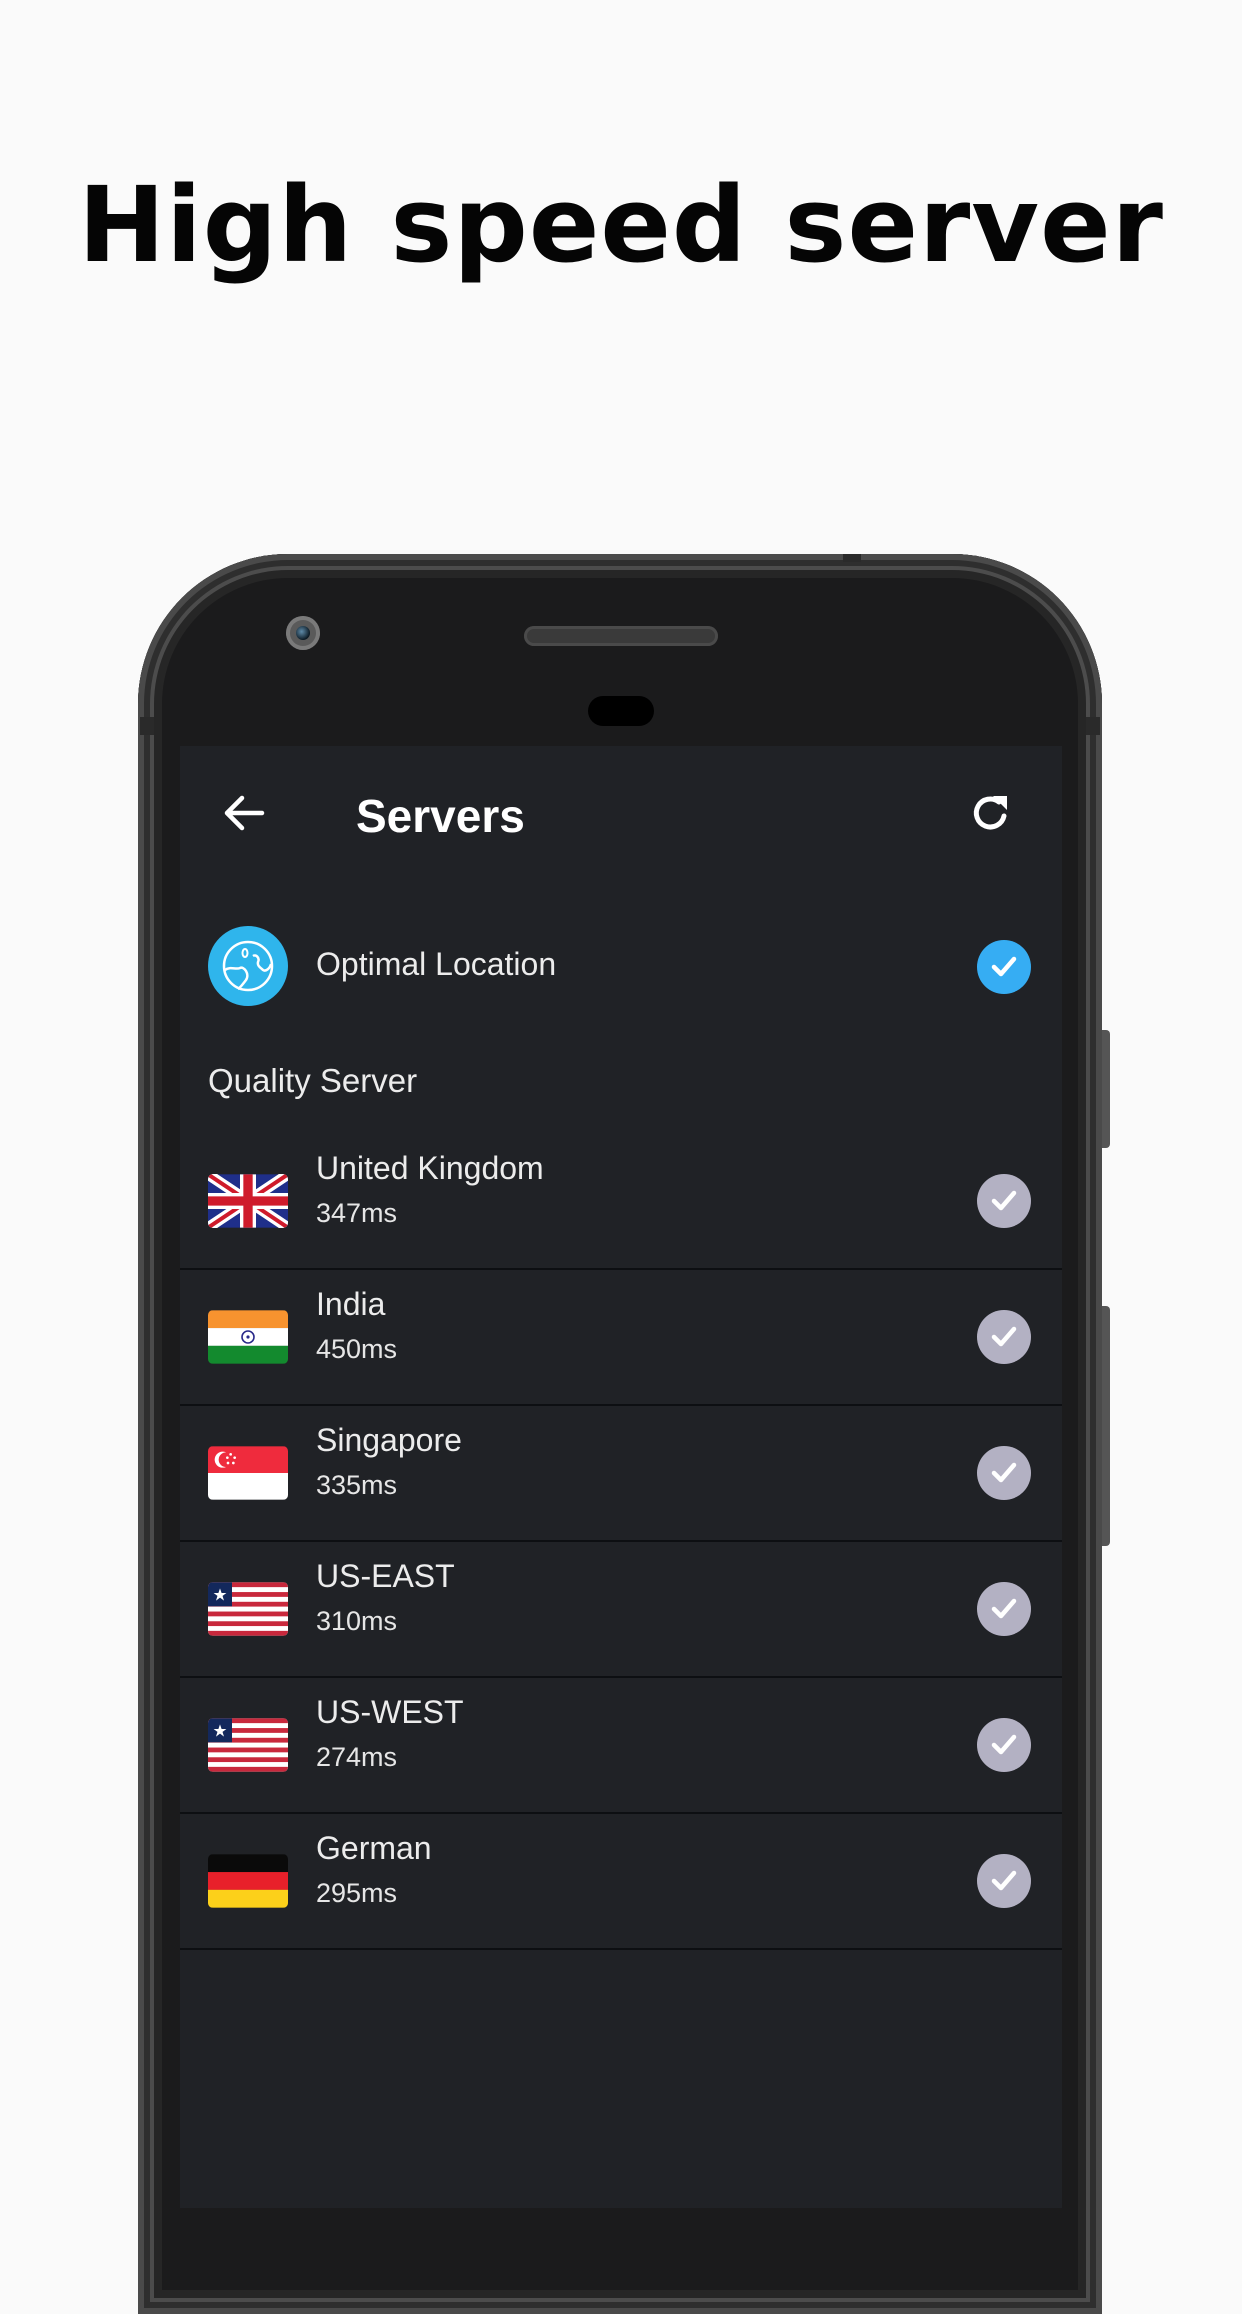 This screenshot has height=2314, width=1242. Describe the element at coordinates (440, 816) in the screenshot. I see `page-title: Servers` at that location.